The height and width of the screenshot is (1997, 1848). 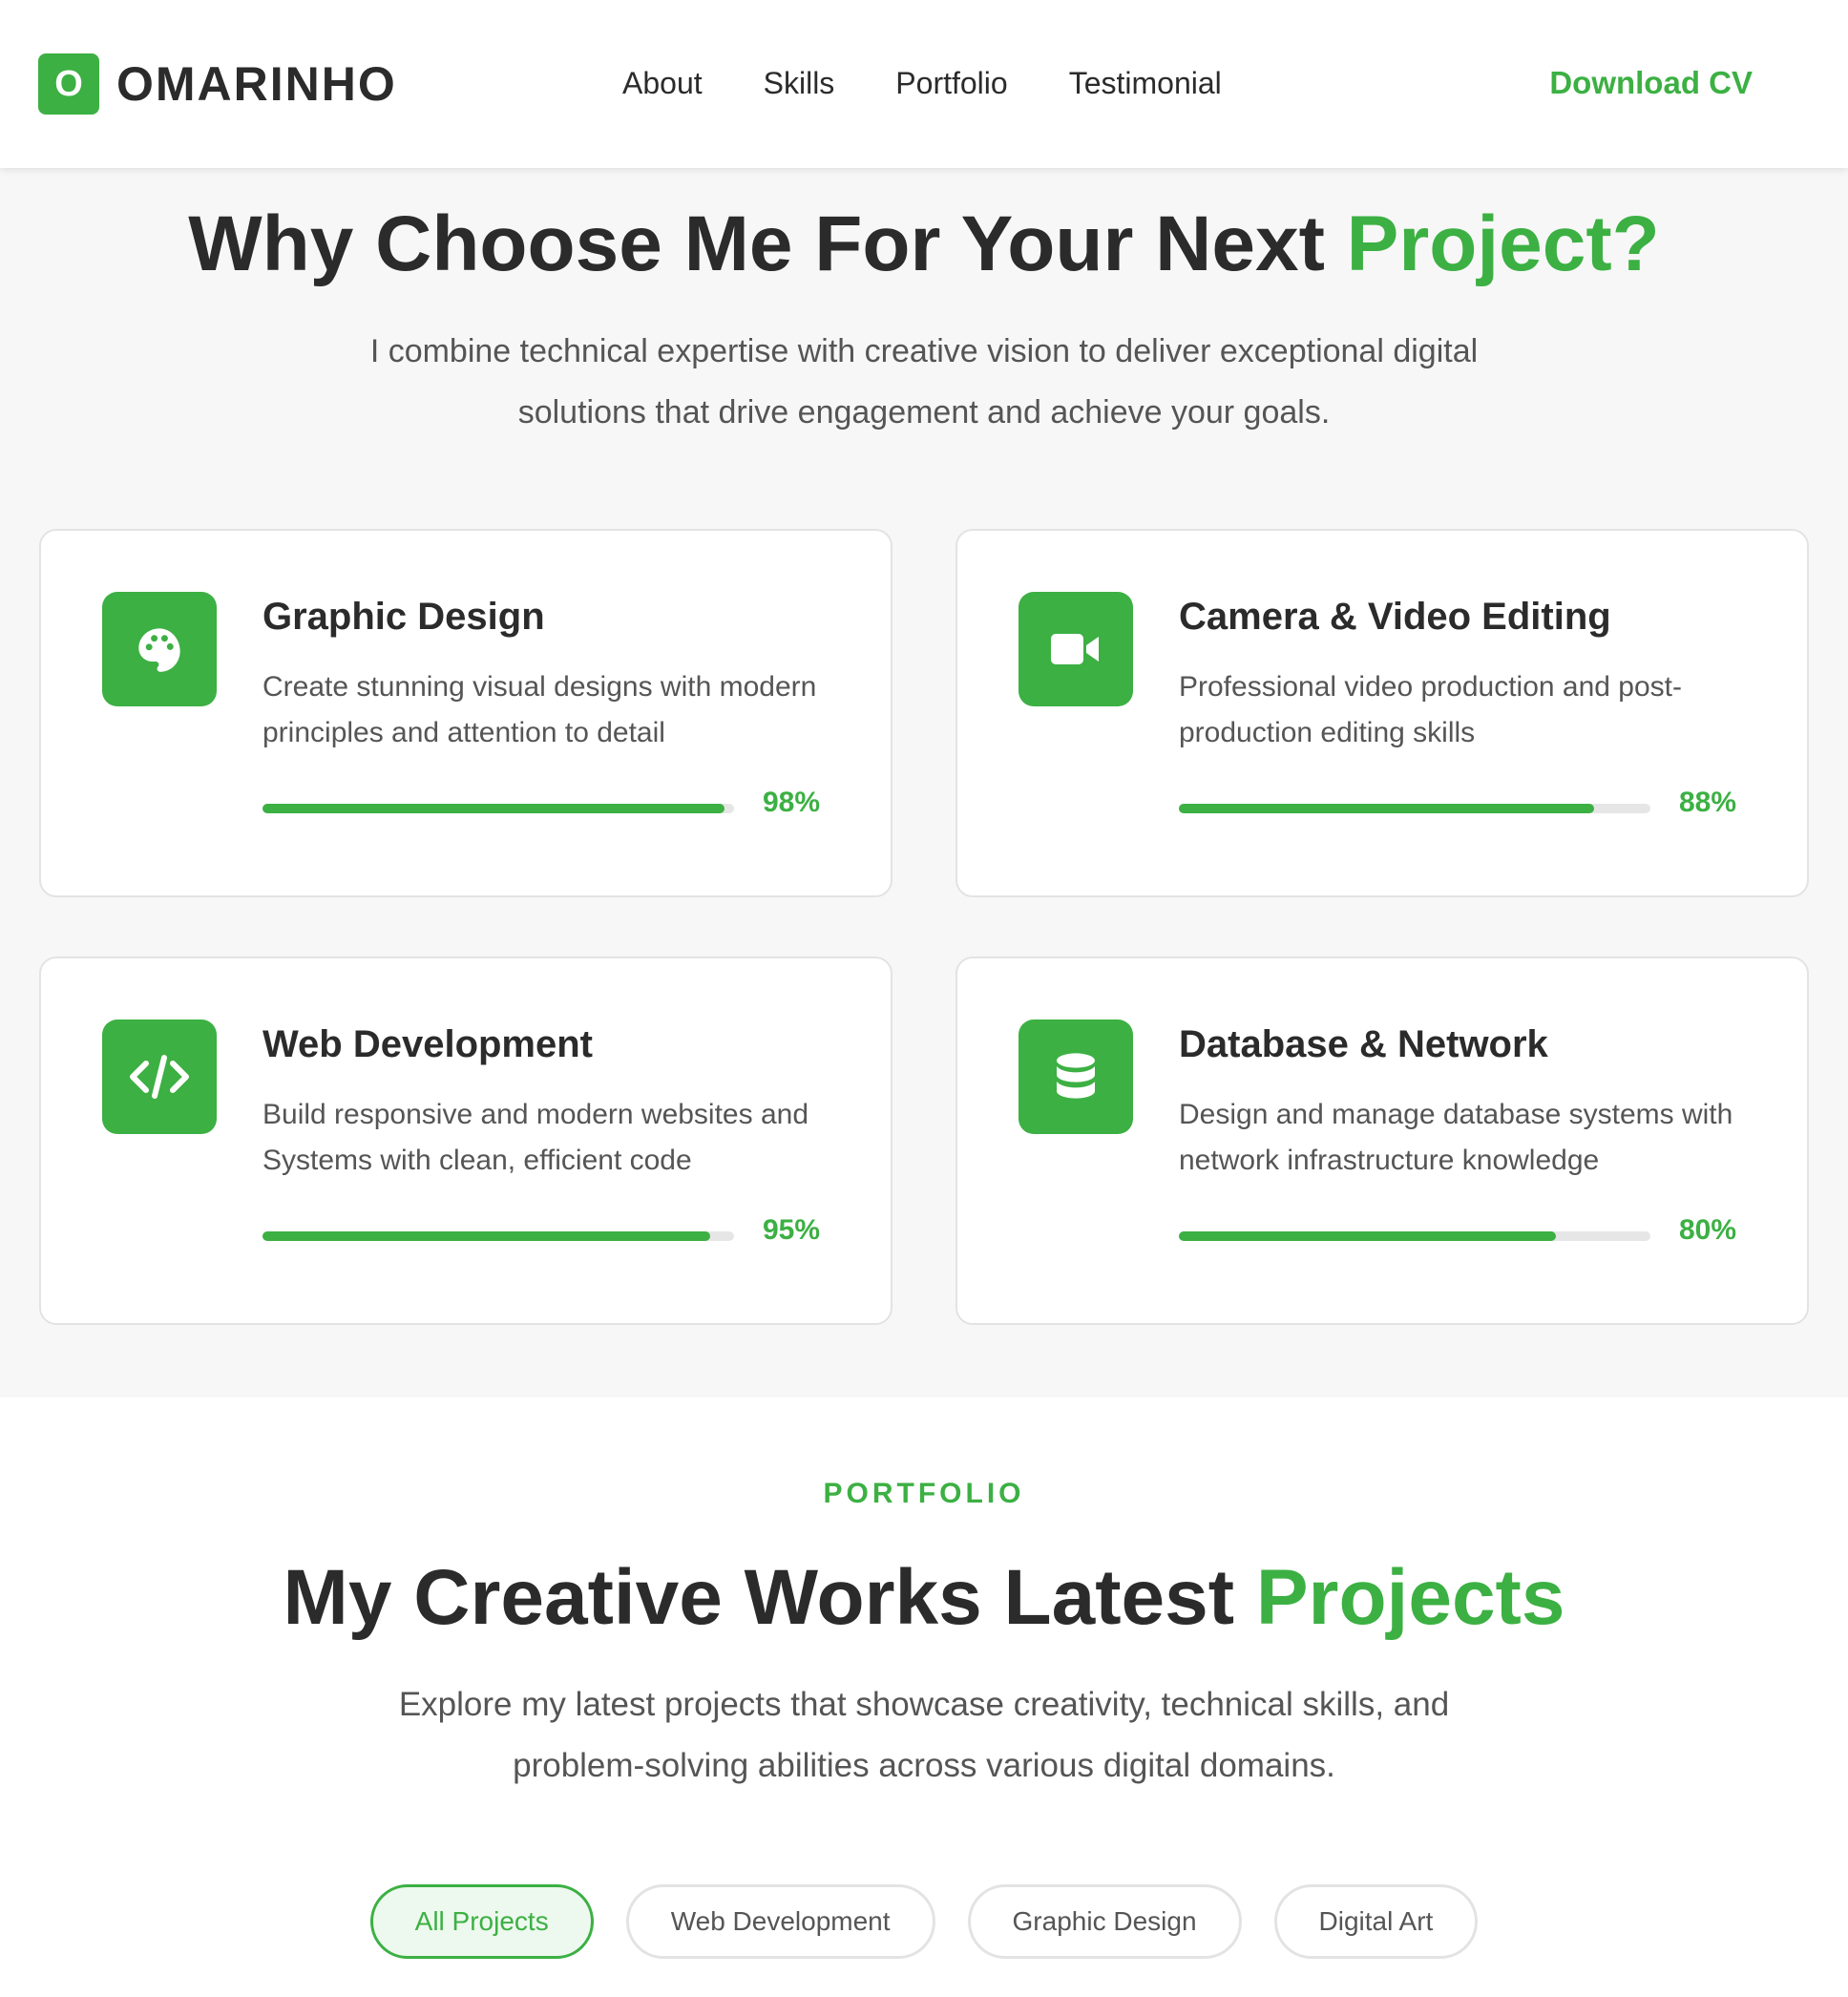 I want to click on download-cv-button: Download CV, so click(x=1651, y=83).